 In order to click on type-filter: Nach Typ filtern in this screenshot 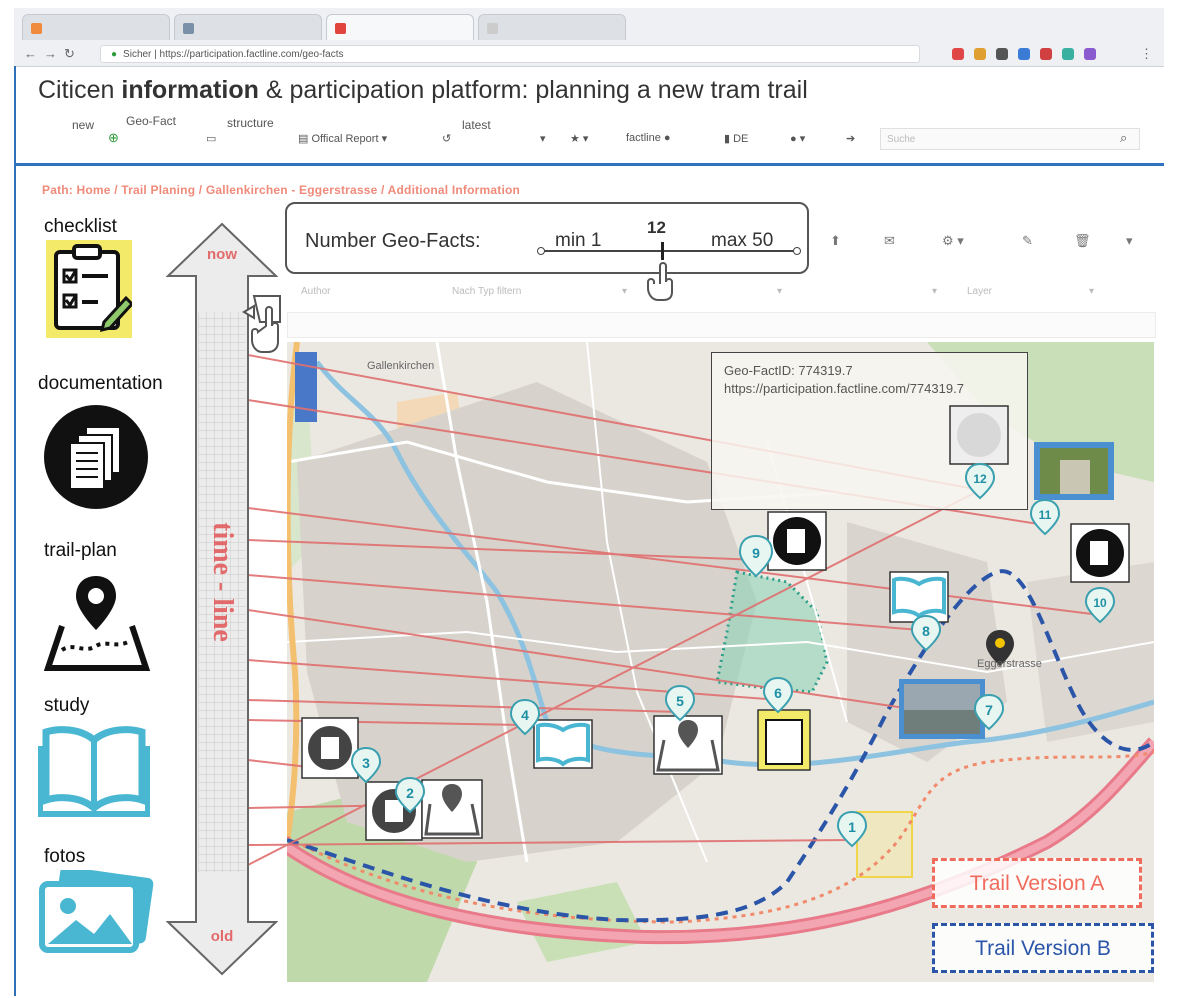, I will do `click(486, 291)`.